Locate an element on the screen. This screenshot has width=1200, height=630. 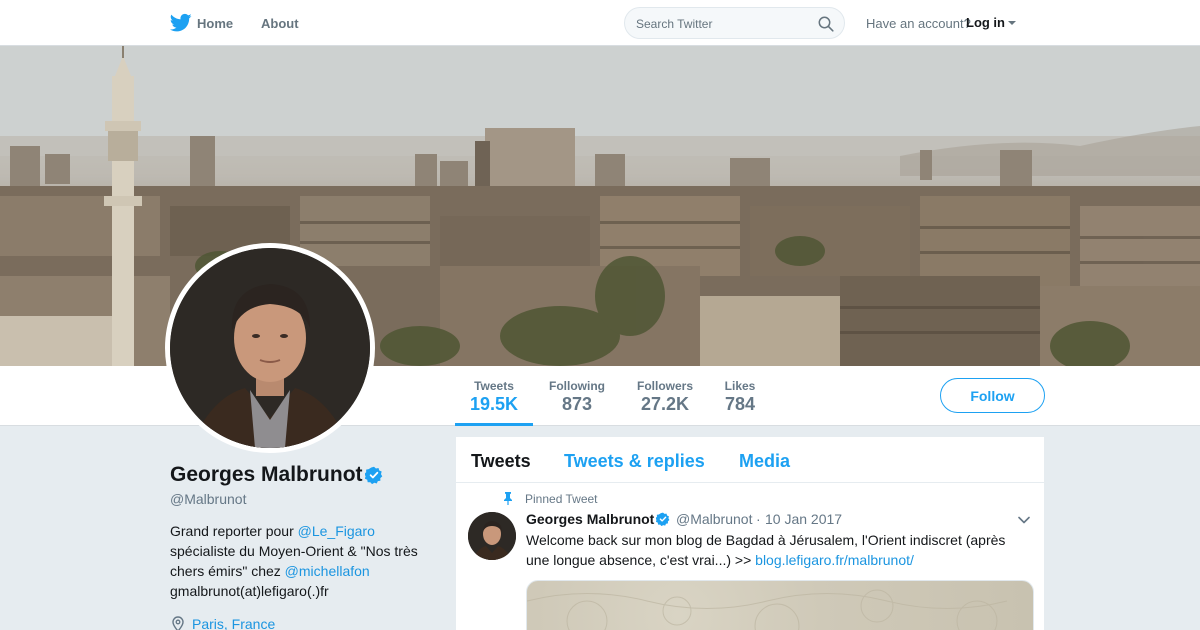
search-input is located at coordinates (721, 24).